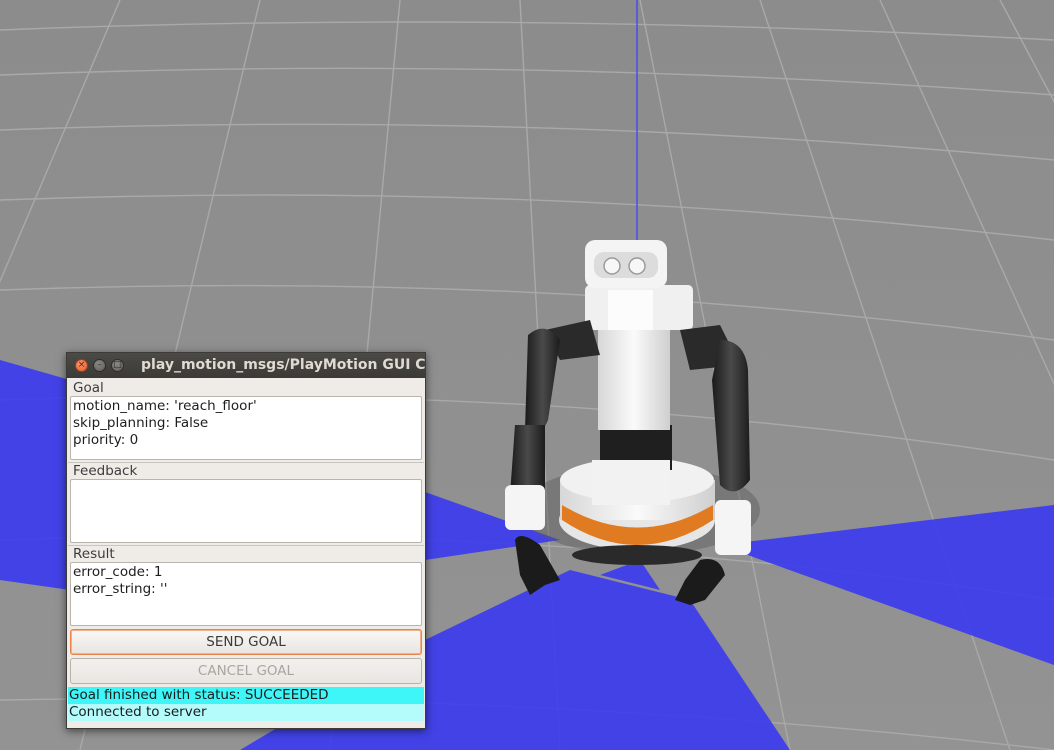 This screenshot has height=750, width=1054. What do you see at coordinates (246, 511) in the screenshot?
I see `feedback-text-area` at bounding box center [246, 511].